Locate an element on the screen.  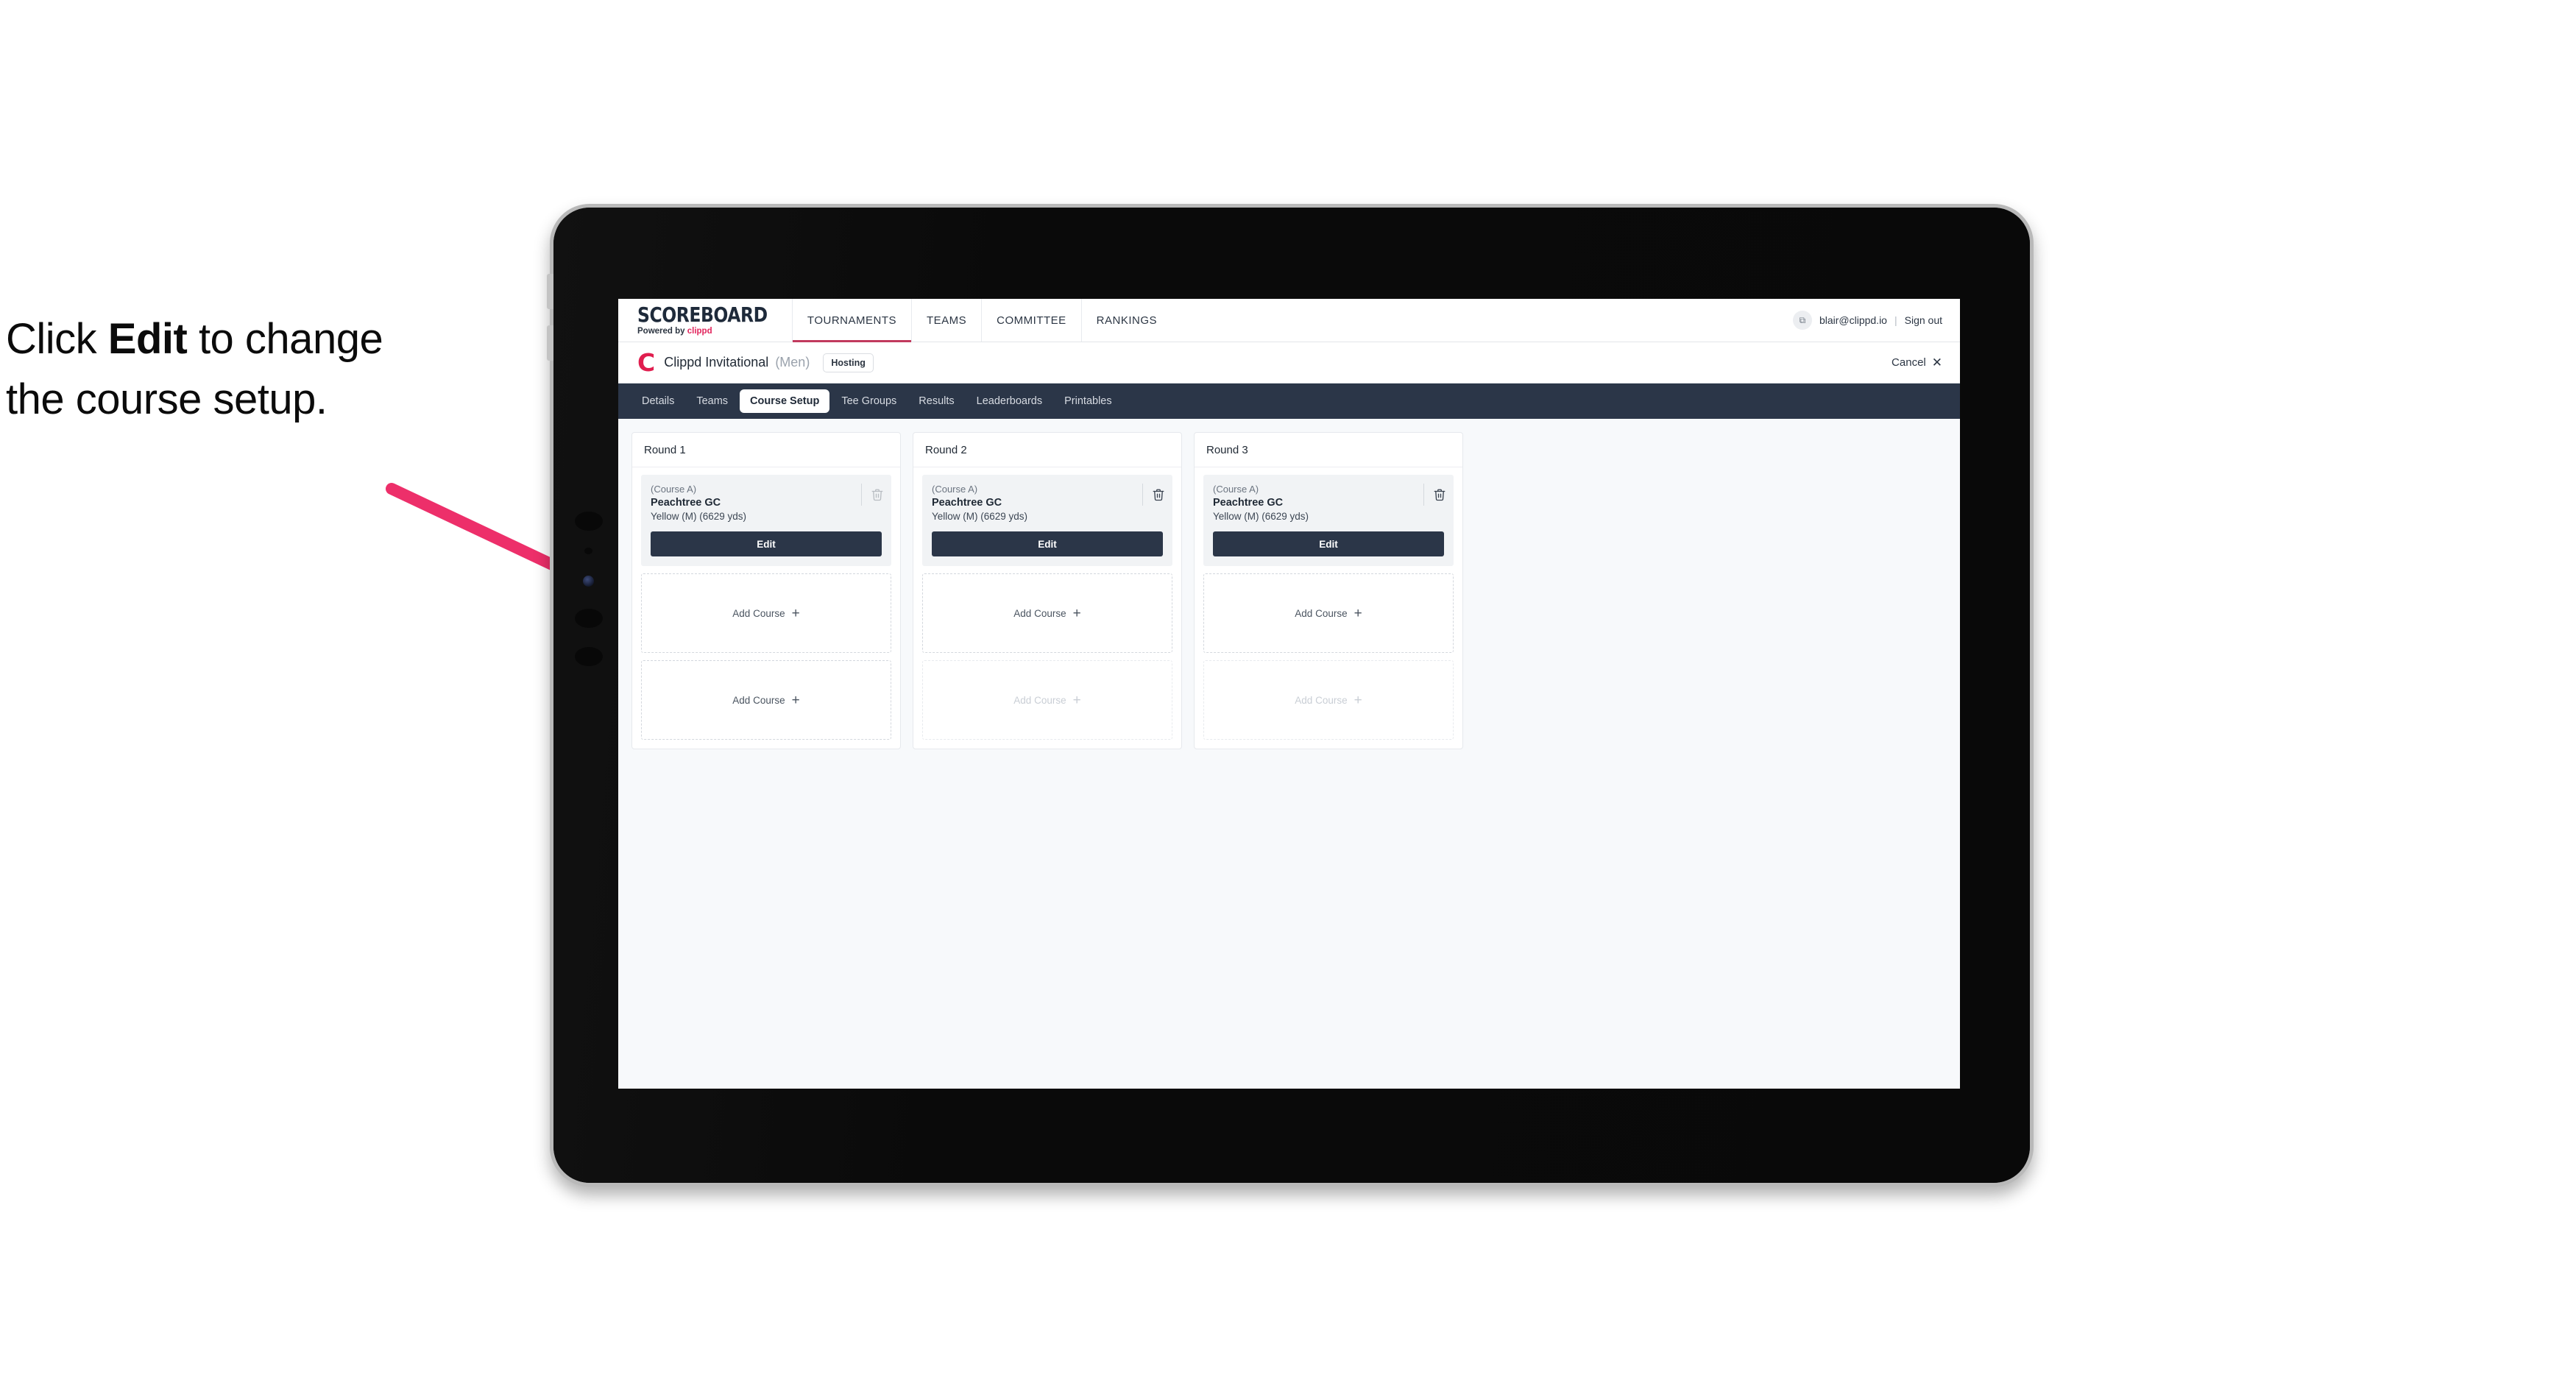
tab-results: Results is located at coordinates (936, 401).